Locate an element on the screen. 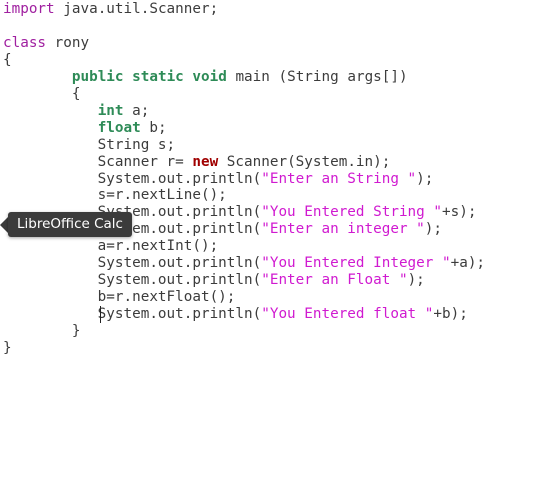 The image size is (541, 491). code-line: class rony is located at coordinates (46, 43).